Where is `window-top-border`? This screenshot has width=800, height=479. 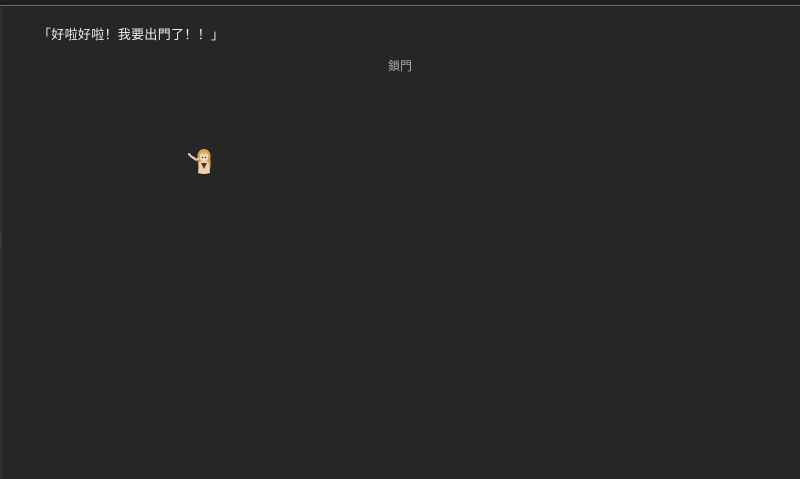
window-top-border is located at coordinates (400, 3).